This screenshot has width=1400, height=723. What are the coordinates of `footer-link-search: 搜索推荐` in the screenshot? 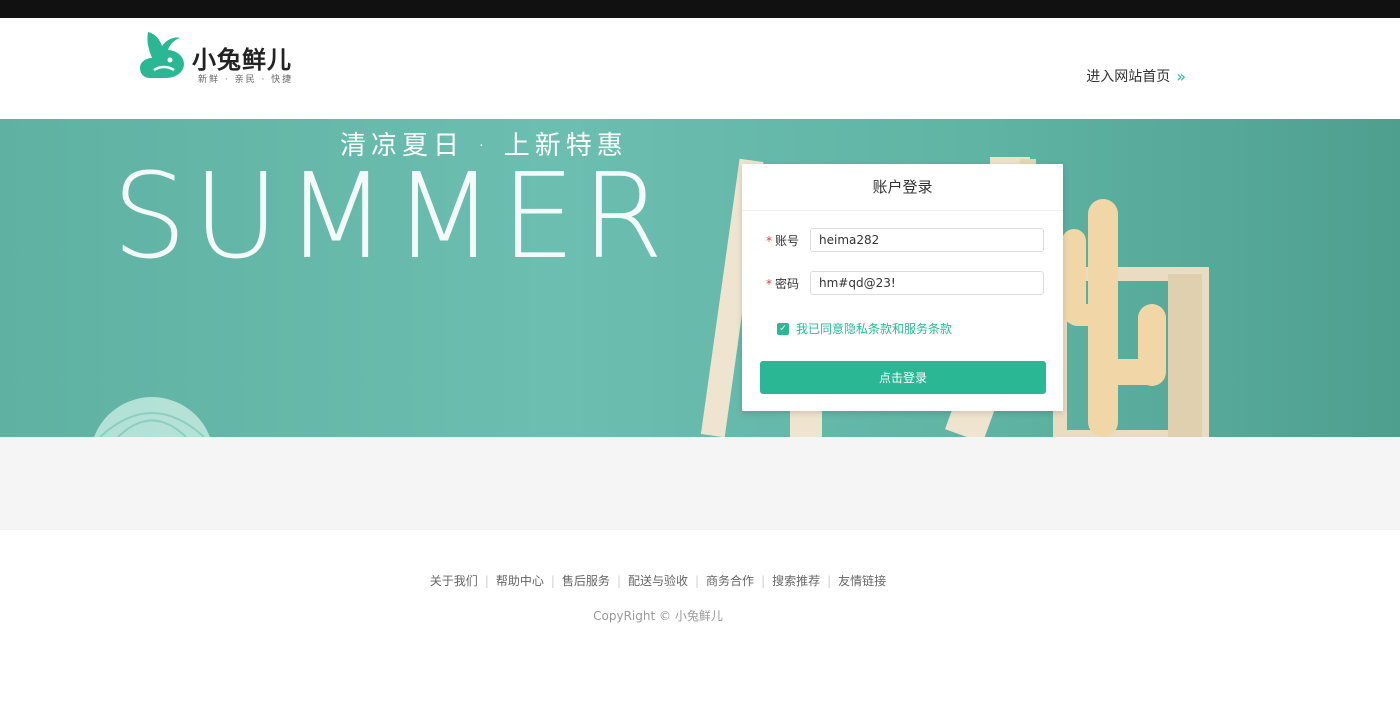 It's located at (796, 581).